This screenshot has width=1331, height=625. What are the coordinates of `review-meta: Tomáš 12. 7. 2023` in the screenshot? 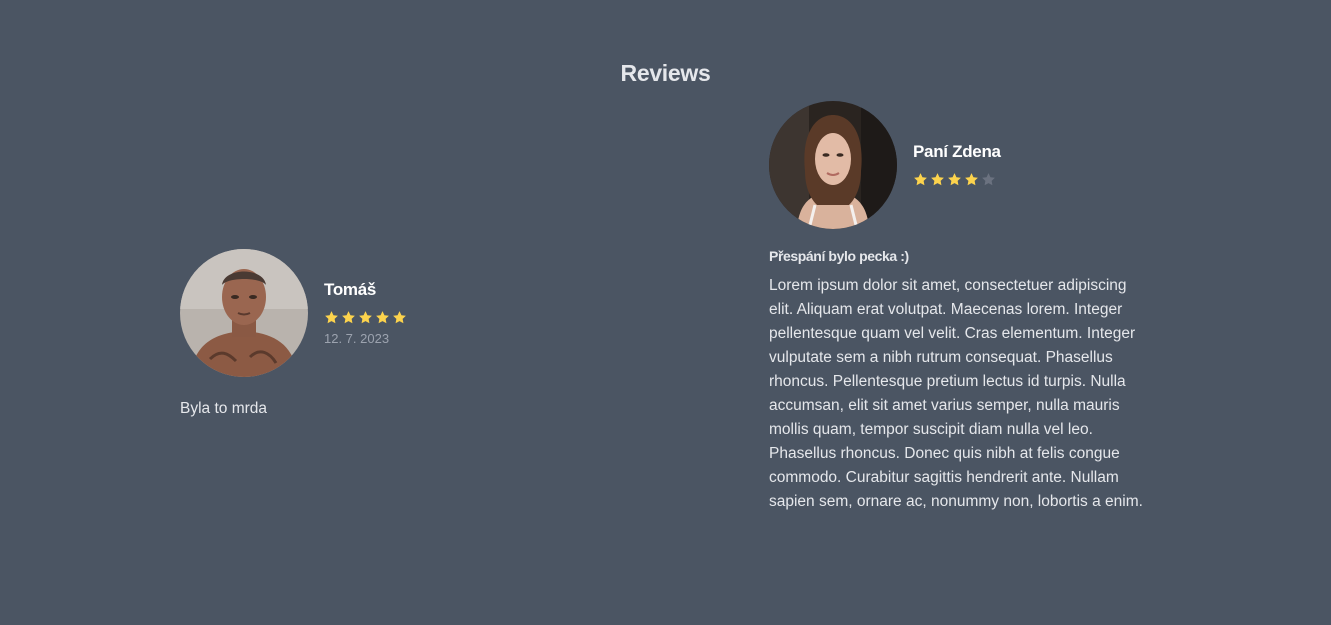 It's located at (365, 313).